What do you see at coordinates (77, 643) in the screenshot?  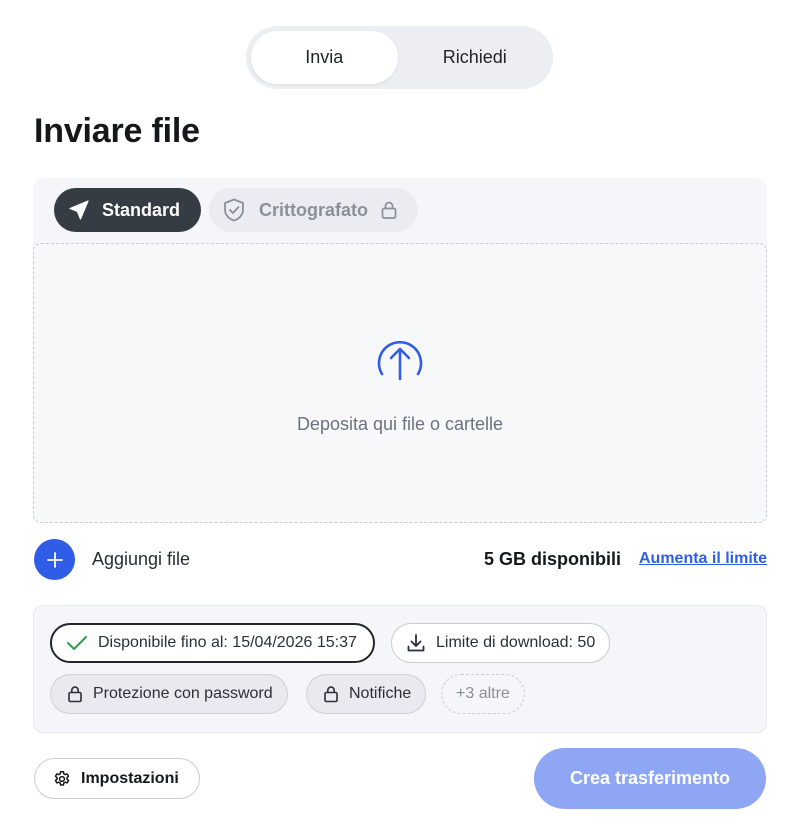 I see `checkmark-icon` at bounding box center [77, 643].